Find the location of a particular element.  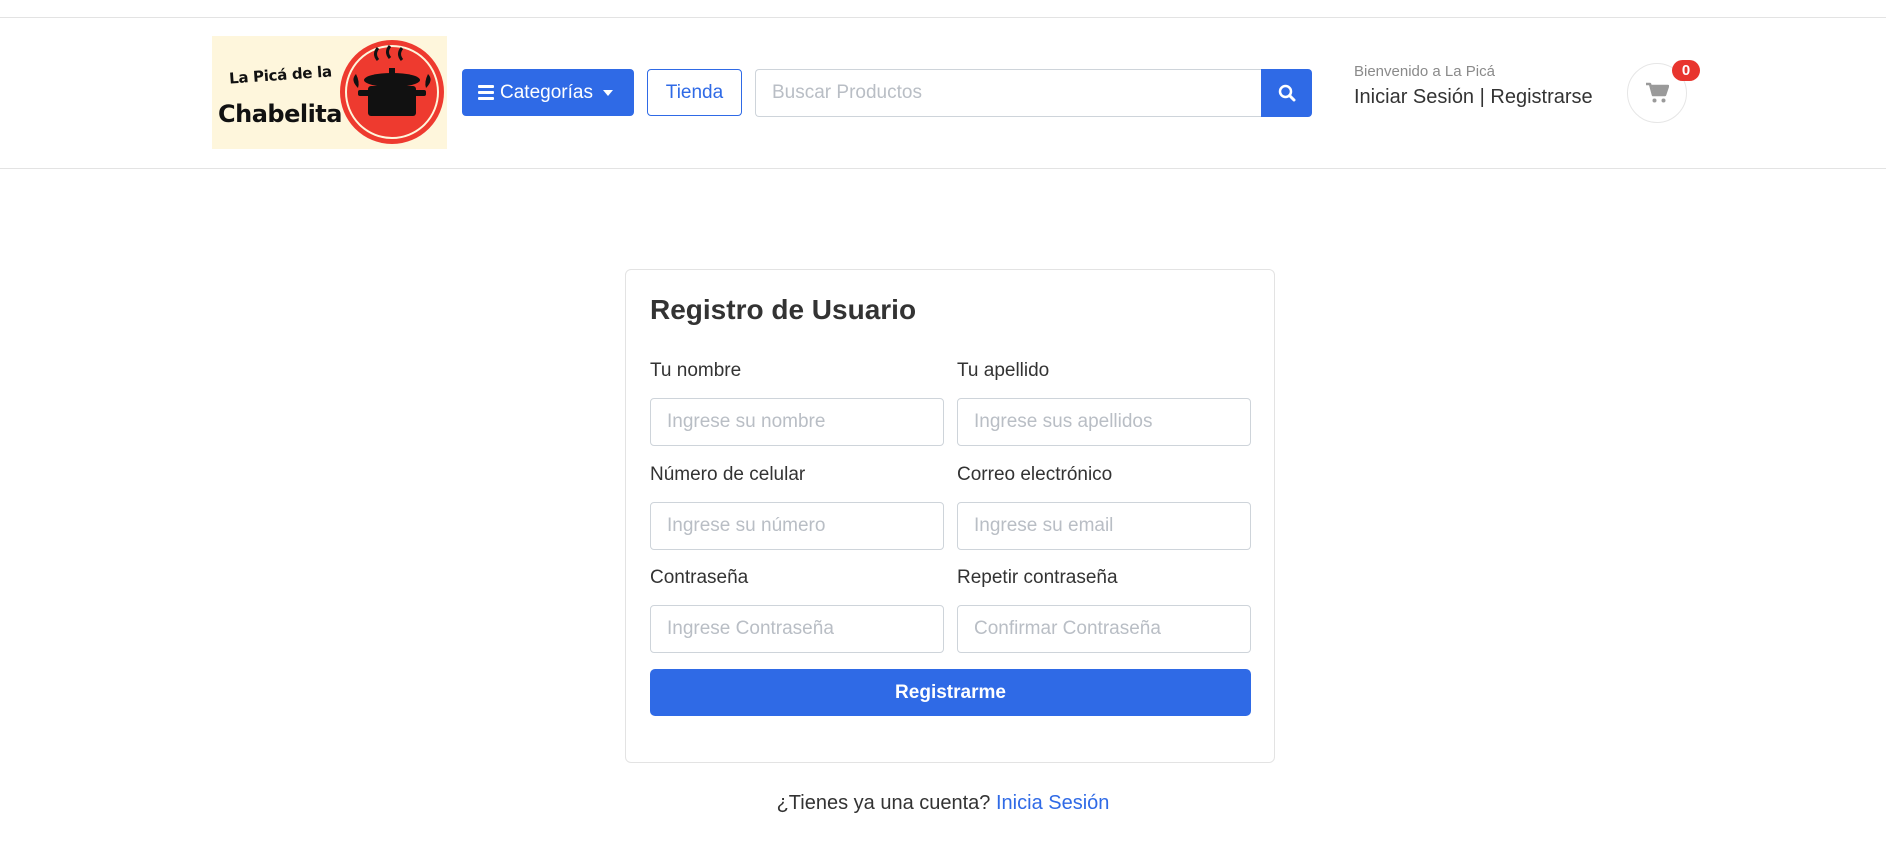

phone-label: Número de celular is located at coordinates (728, 474).